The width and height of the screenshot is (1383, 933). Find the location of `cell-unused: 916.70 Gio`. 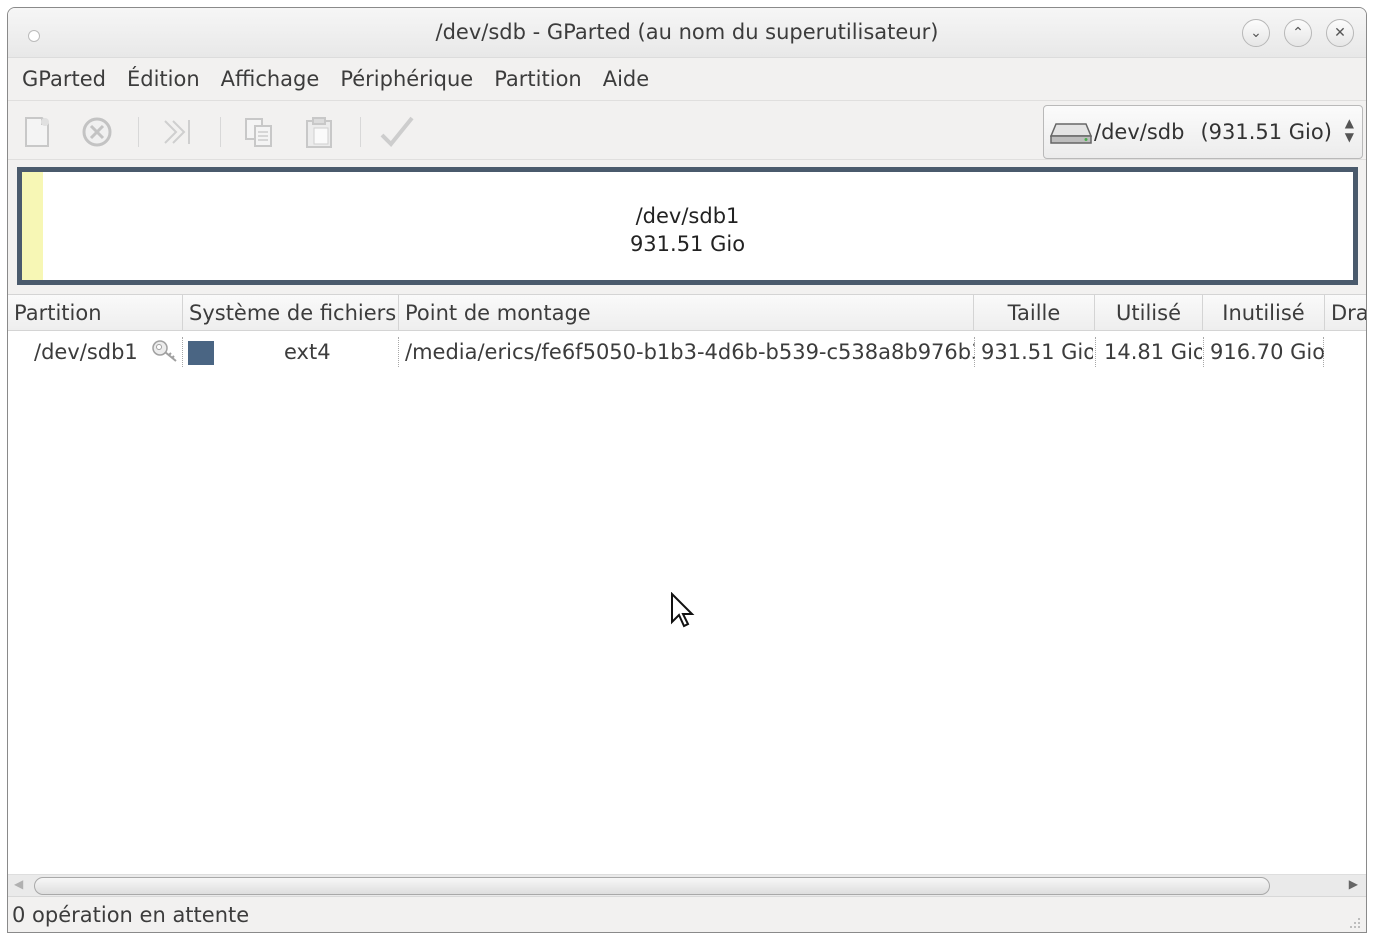

cell-unused: 916.70 Gio is located at coordinates (1267, 352).